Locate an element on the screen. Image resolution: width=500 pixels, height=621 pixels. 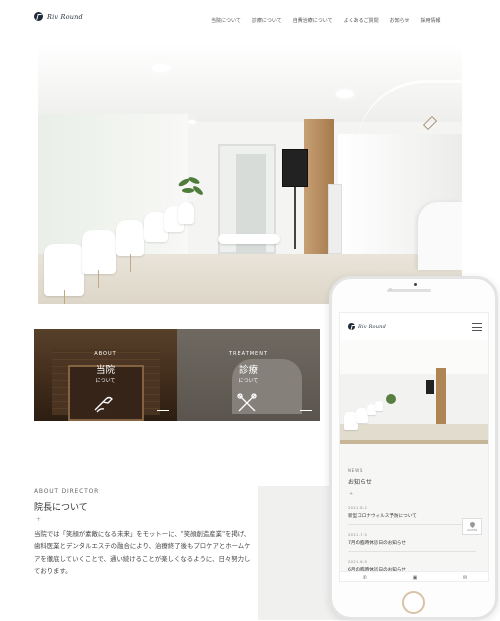
nav-item-self-pay: 自費治療について is located at coordinates (313, 20).